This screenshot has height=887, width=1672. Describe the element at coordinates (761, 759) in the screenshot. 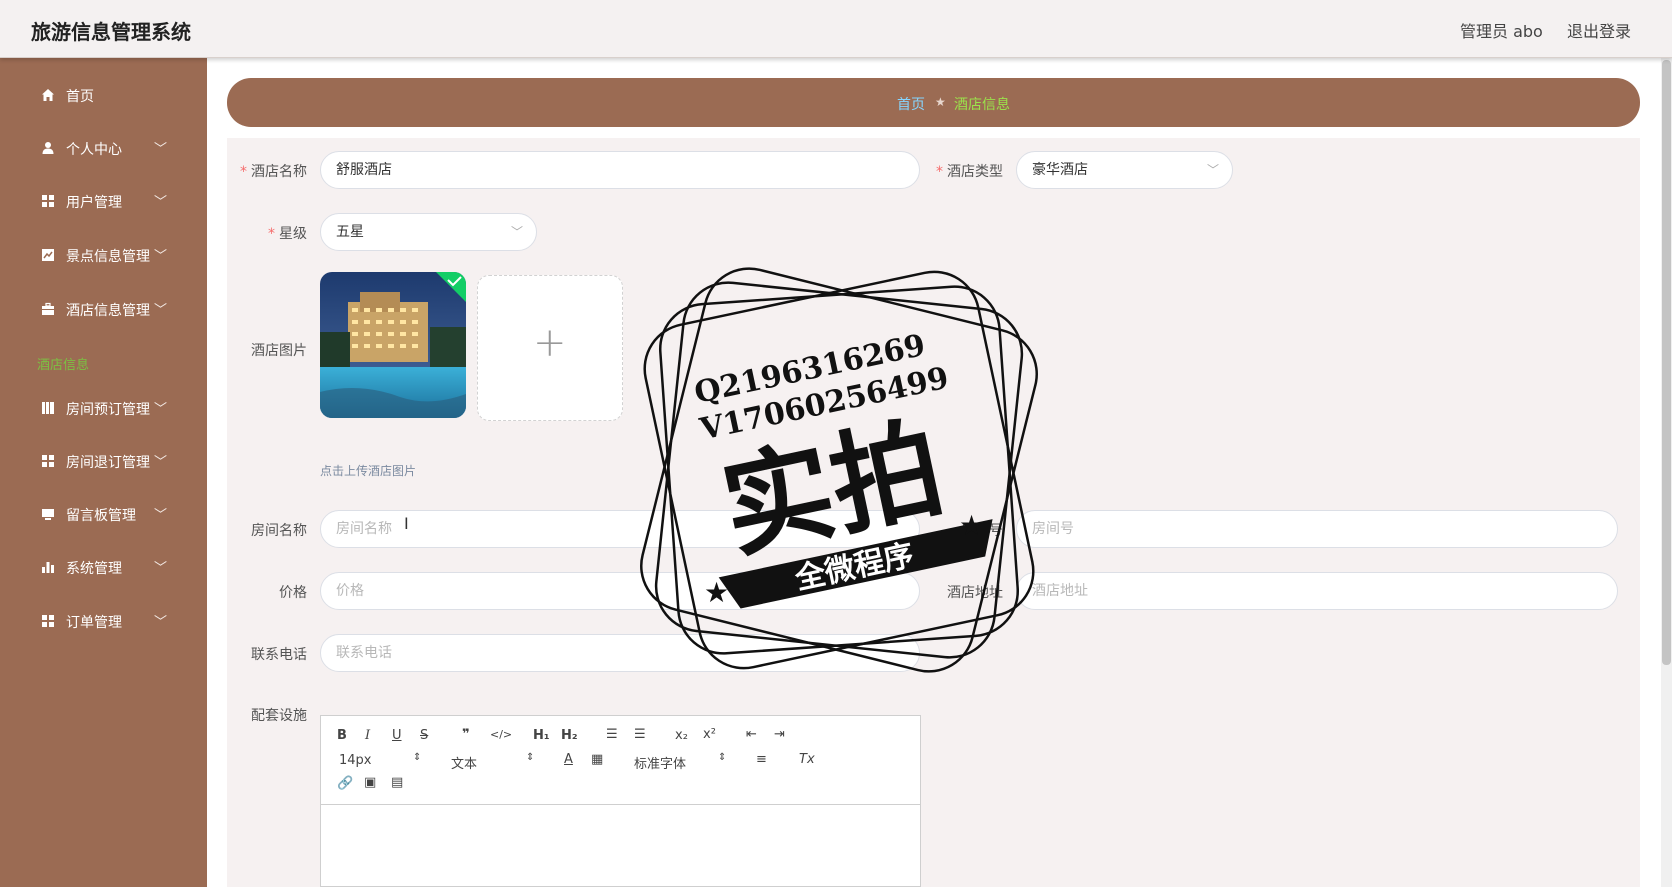

I see `align-icon: ≡` at that location.